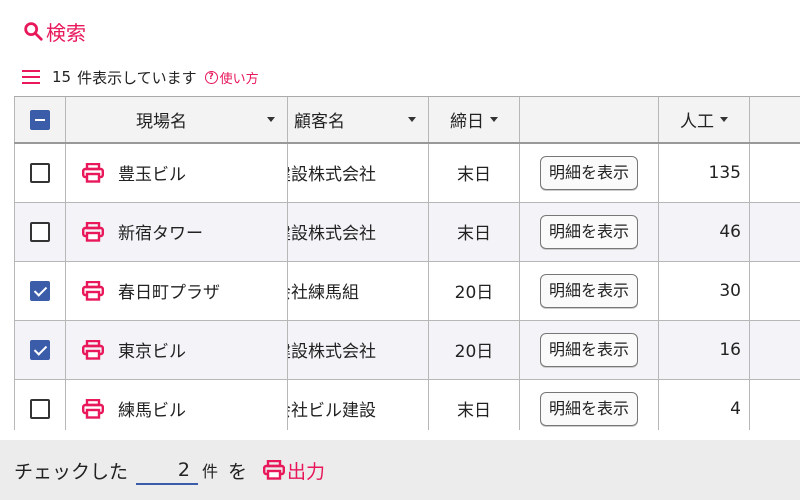  What do you see at coordinates (774, 120) in the screenshot?
I see `header-extra` at bounding box center [774, 120].